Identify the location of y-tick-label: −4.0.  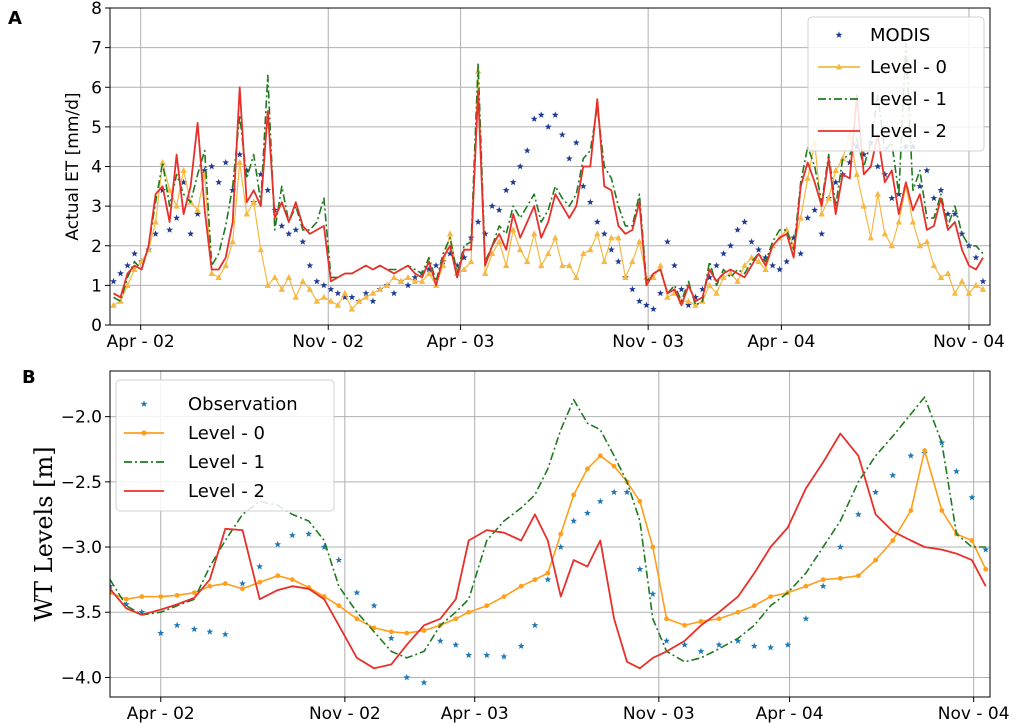
(81, 678).